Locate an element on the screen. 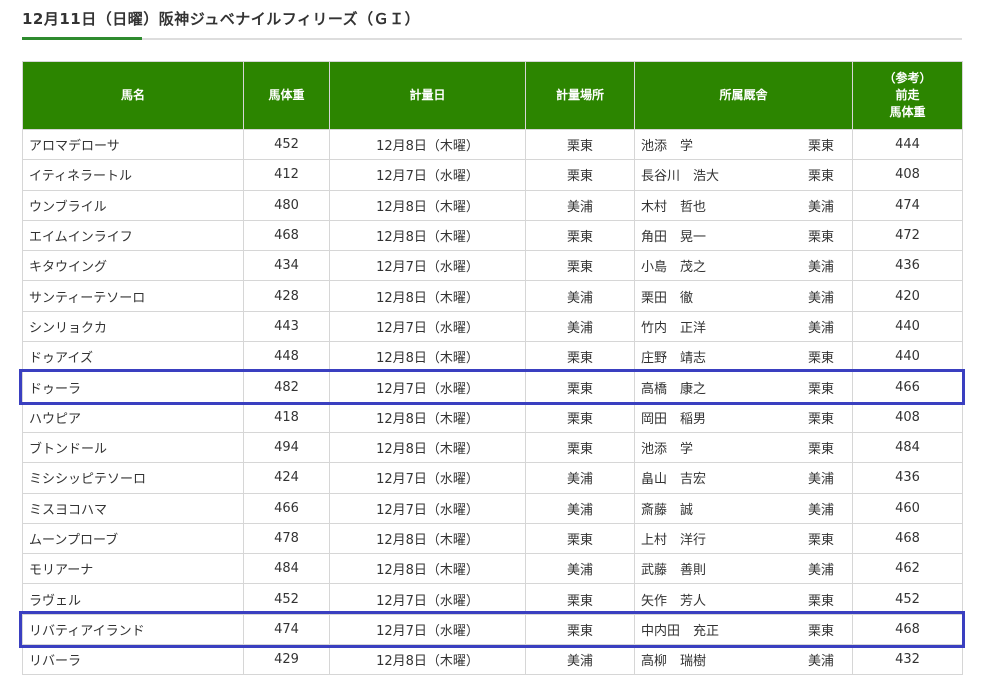  table-row: イティネラートル 412 12月7日（水曜） 栗東 長谷川 浩大 栗東 408 is located at coordinates (492, 175).